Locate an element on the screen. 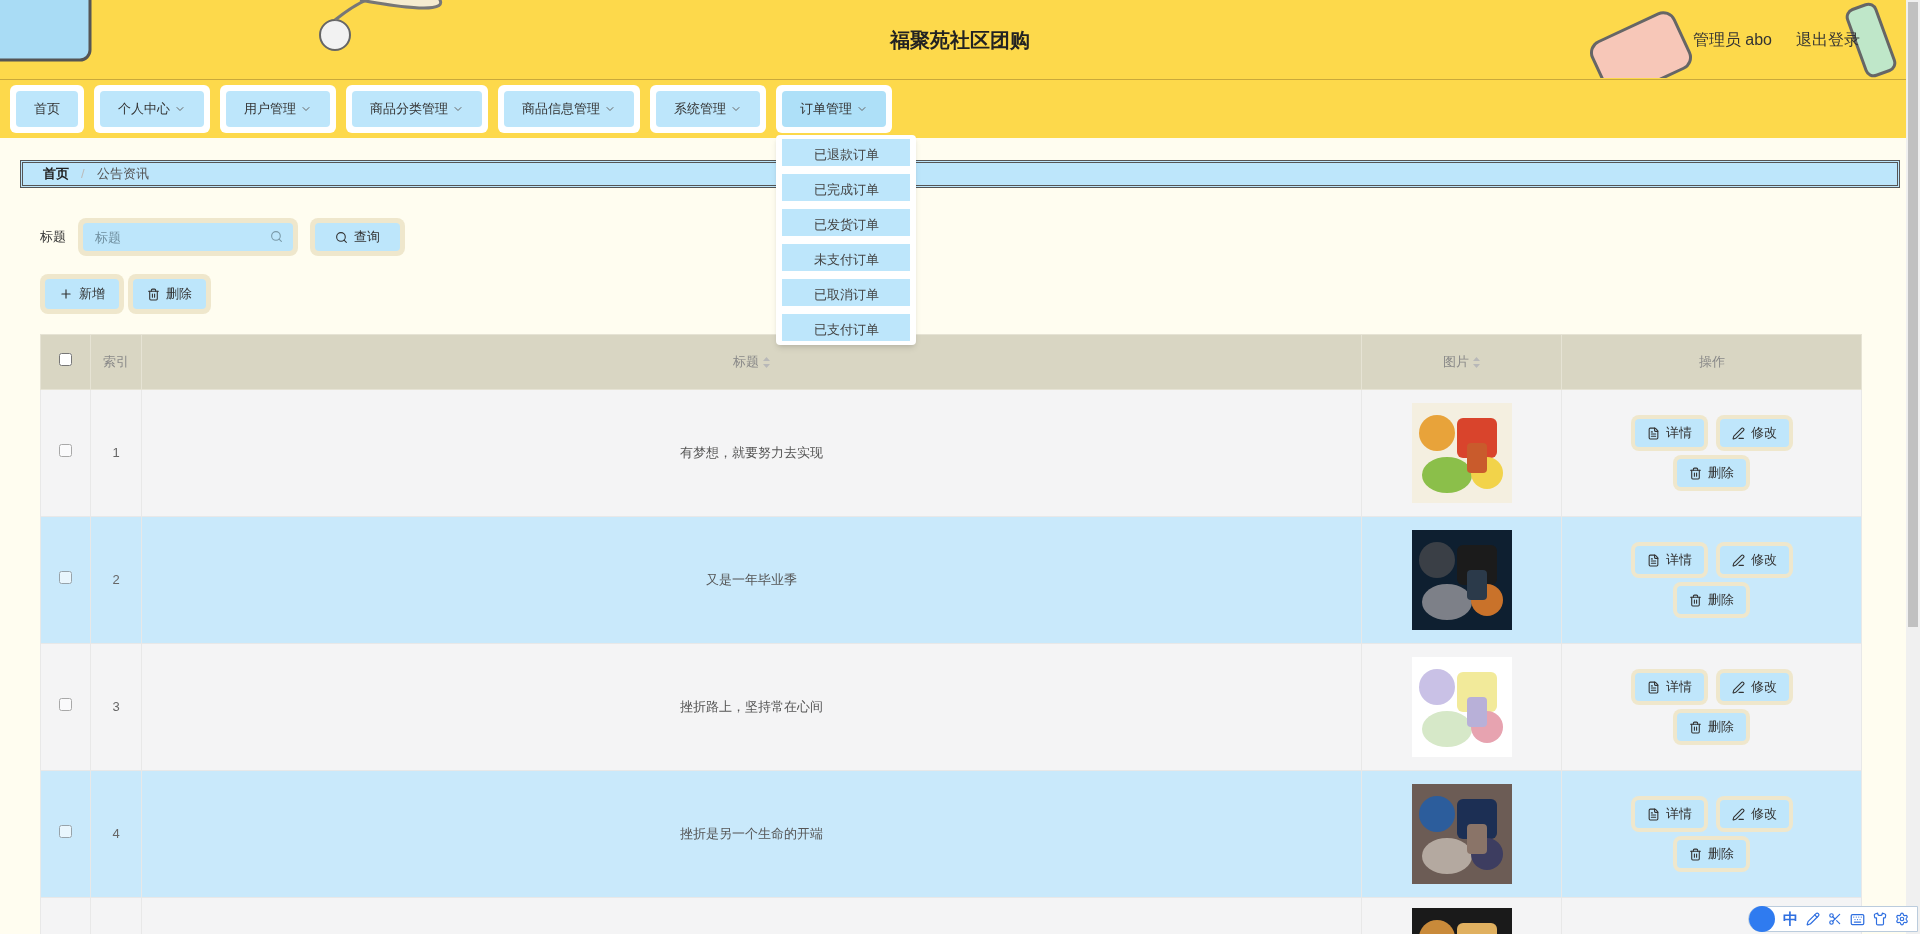 The height and width of the screenshot is (934, 1920). dropdown-item: 已退款订单 is located at coordinates (846, 152).